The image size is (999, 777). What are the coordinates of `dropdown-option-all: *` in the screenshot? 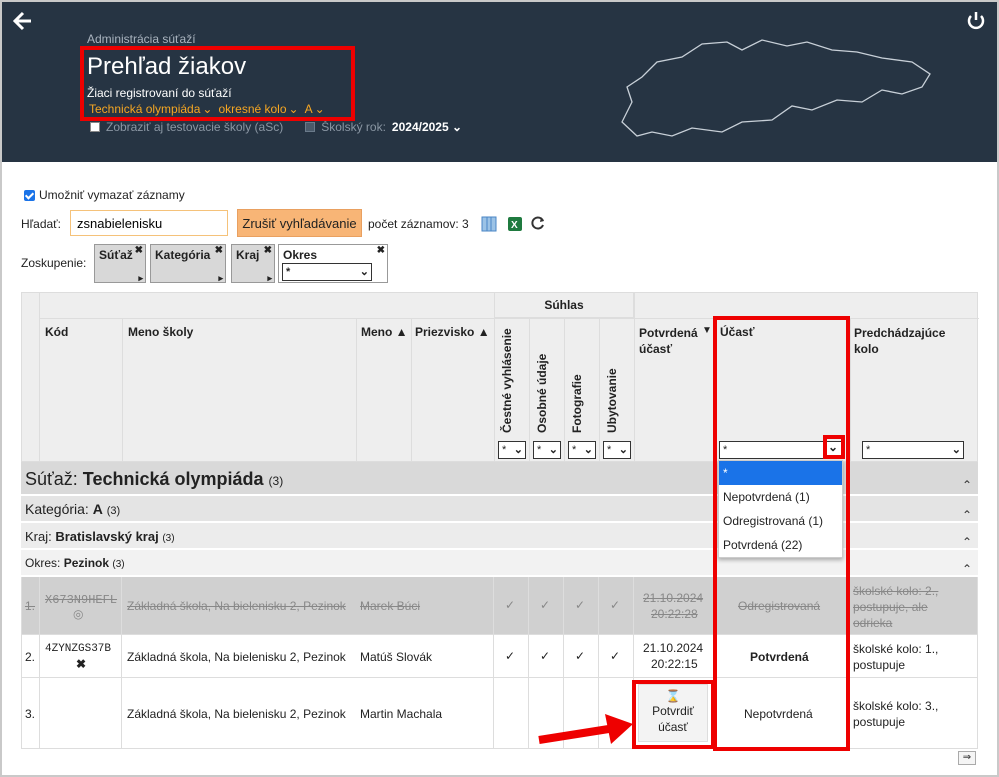 It's located at (780, 473).